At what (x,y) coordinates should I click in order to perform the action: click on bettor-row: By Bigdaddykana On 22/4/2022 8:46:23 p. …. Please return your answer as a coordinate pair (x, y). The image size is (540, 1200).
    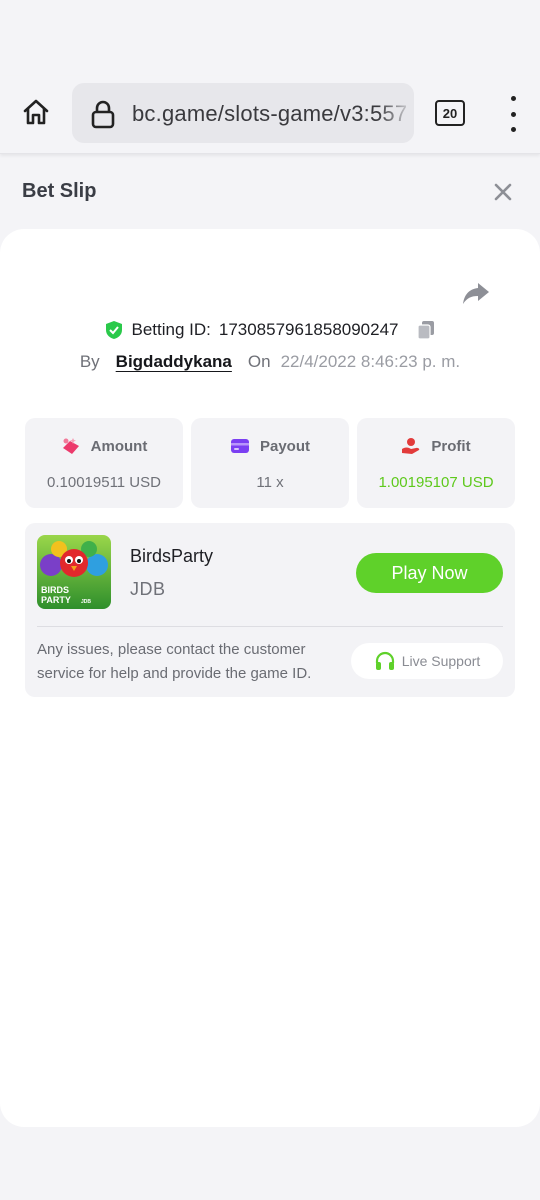
    Looking at the image, I should click on (270, 362).